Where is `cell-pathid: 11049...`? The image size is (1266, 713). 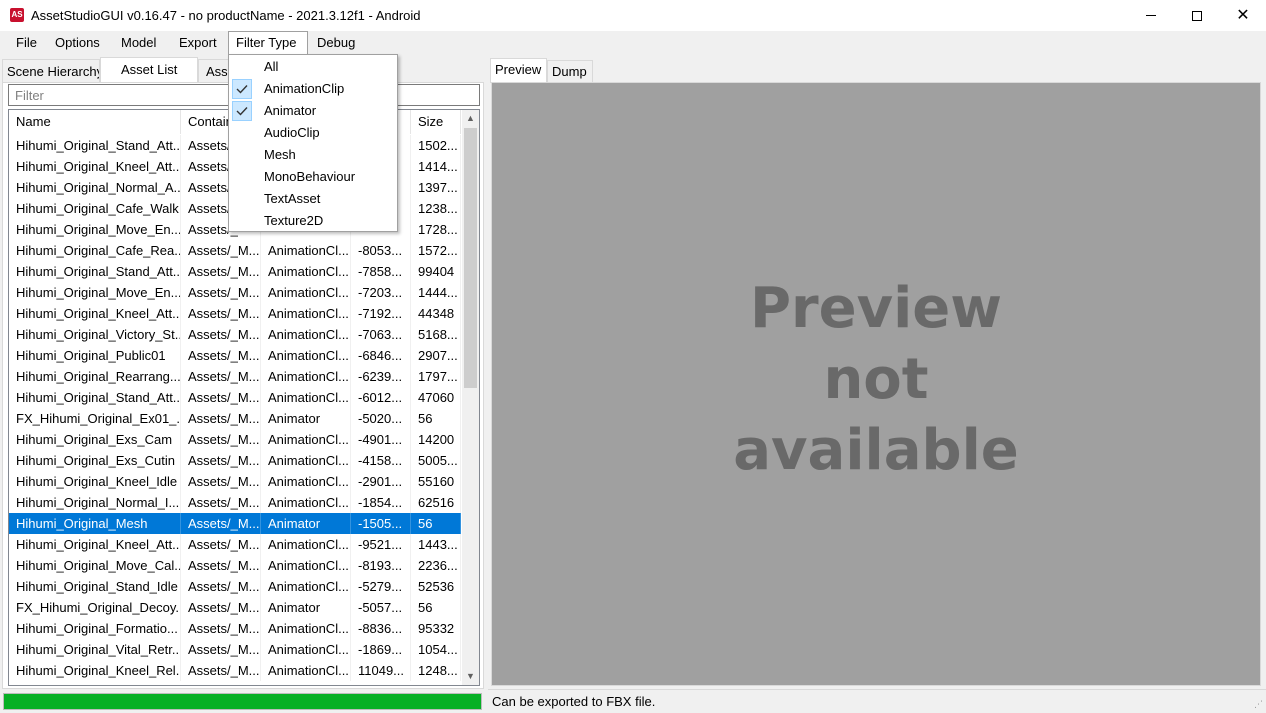 cell-pathid: 11049... is located at coordinates (381, 670).